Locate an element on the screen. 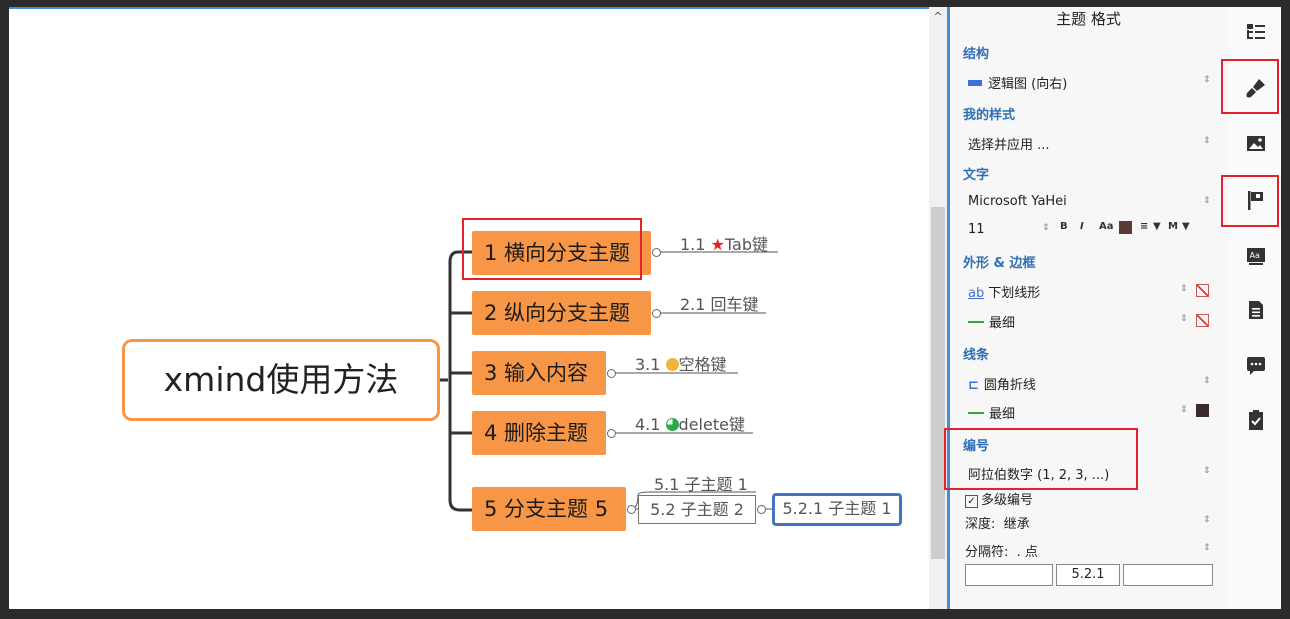 Image resolution: width=1290 pixels, height=619 pixels. section-shape-border: 外形 & 边框 is located at coordinates (999, 263).